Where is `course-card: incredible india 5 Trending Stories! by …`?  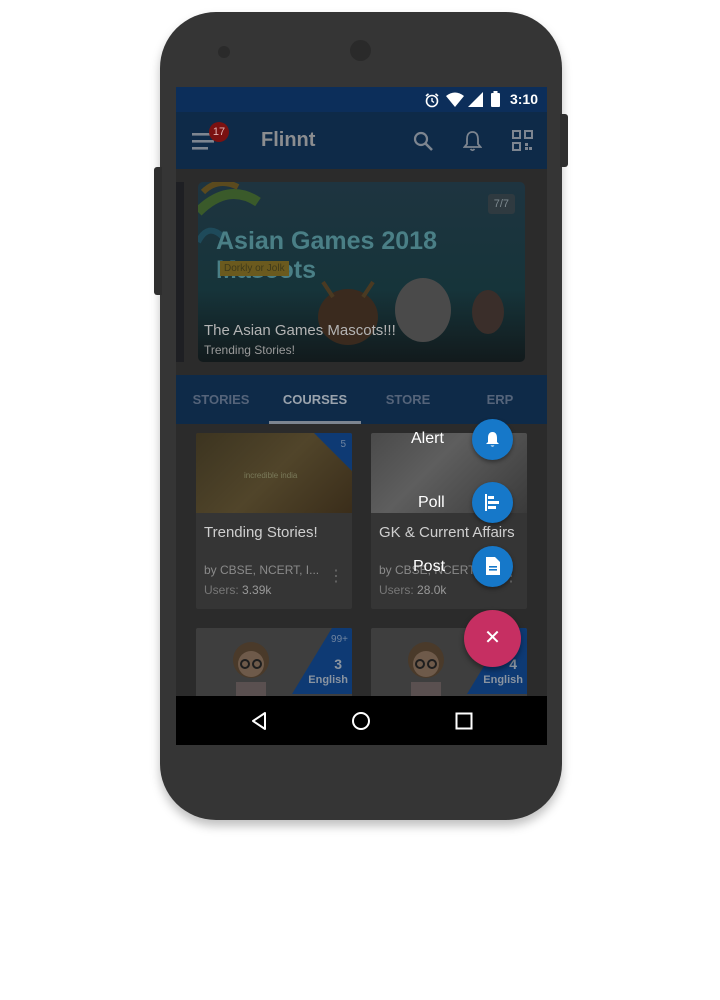
course-card: incredible india 5 Trending Stories! by … is located at coordinates (274, 521).